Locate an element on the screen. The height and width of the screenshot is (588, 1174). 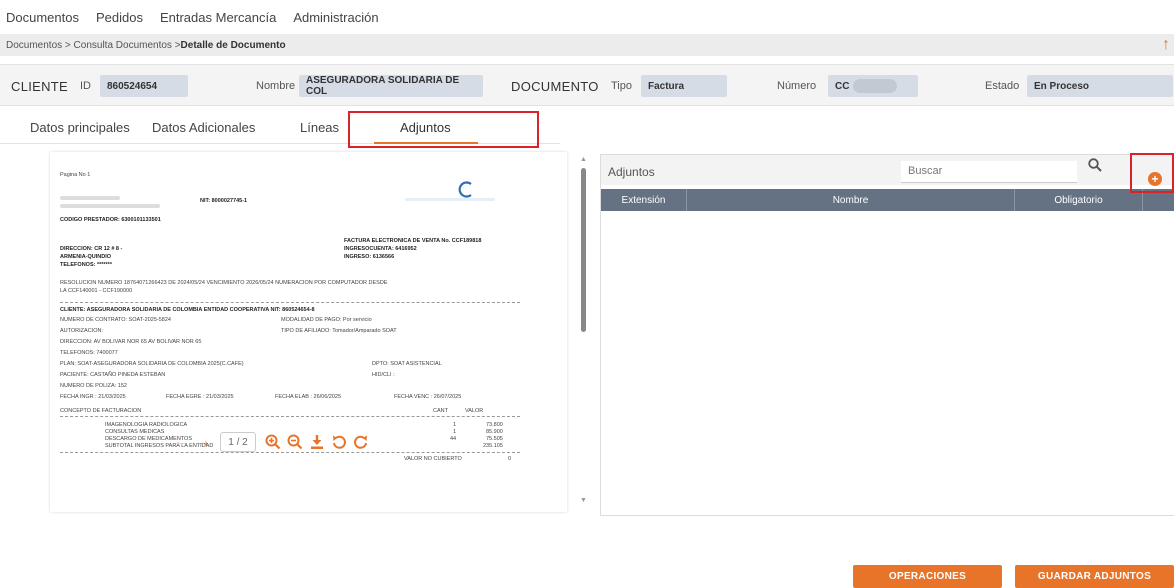
valor-header: VALOR is located at coordinates (474, 411).